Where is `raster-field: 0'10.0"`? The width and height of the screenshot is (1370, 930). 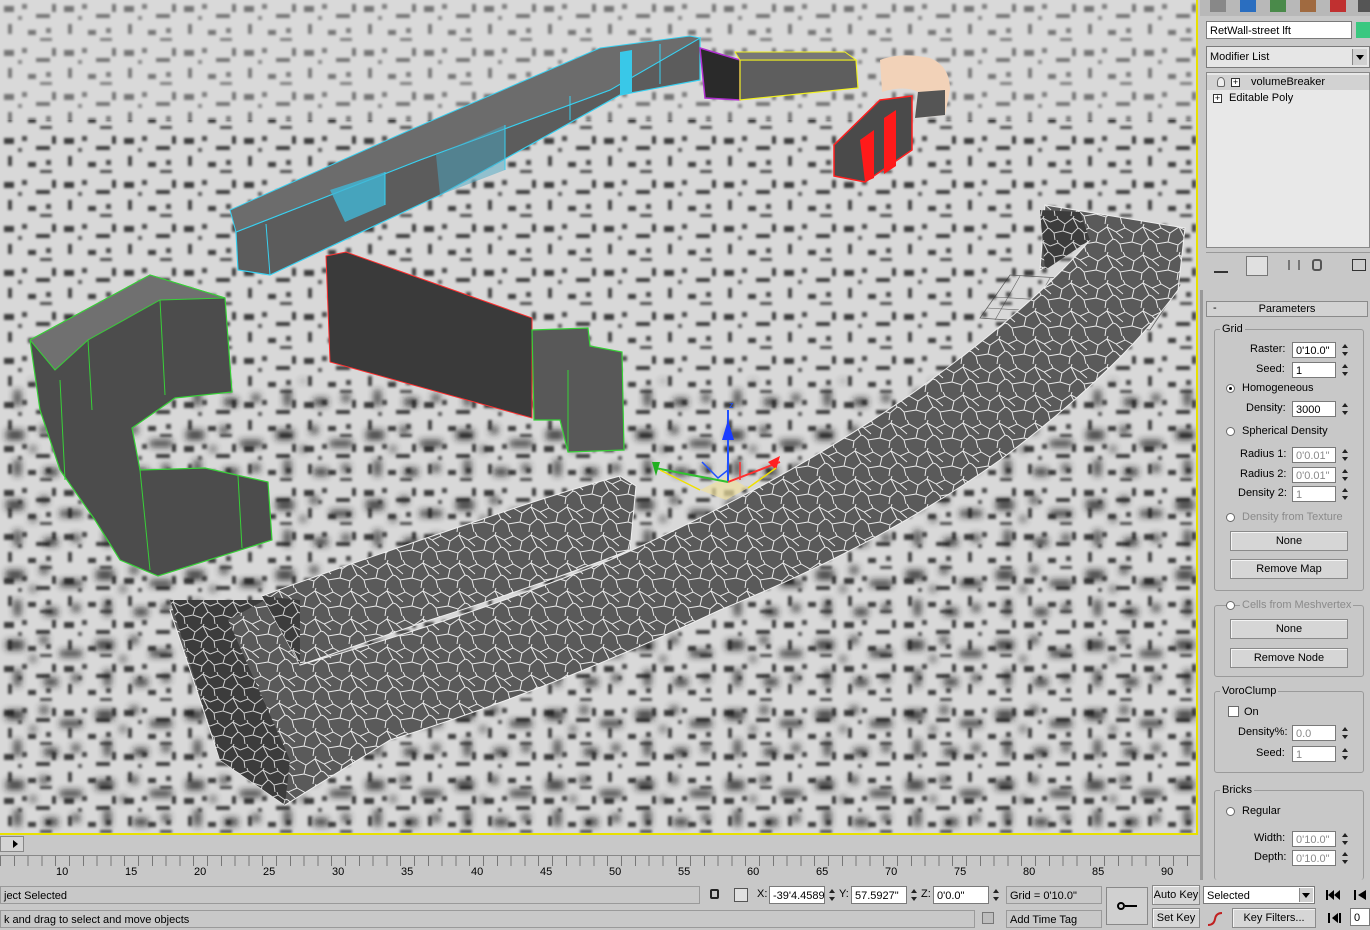
raster-field: 0'10.0" is located at coordinates (1314, 350).